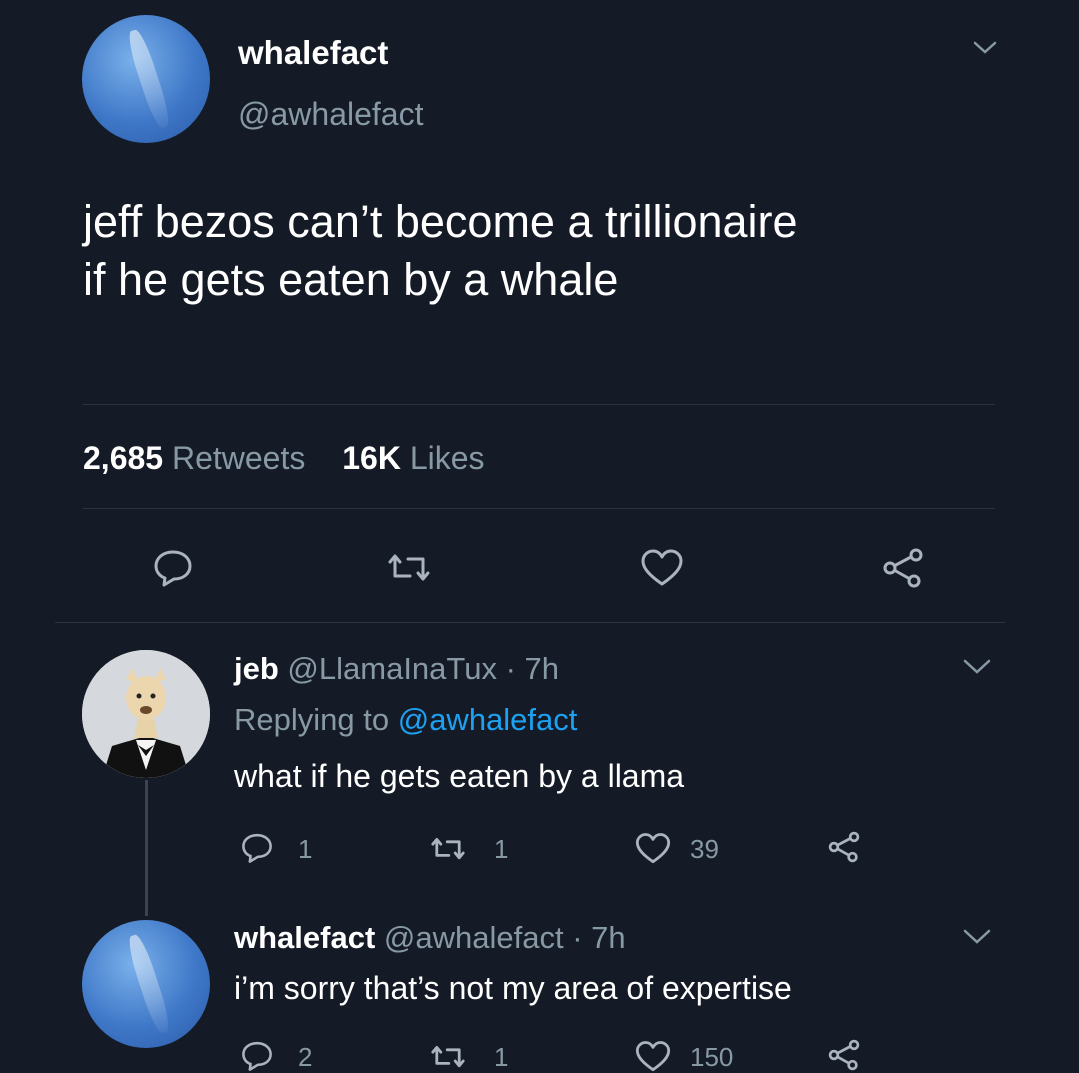 Image resolution: width=1079 pixels, height=1073 pixels. I want to click on like-count: 16K, so click(371, 458).